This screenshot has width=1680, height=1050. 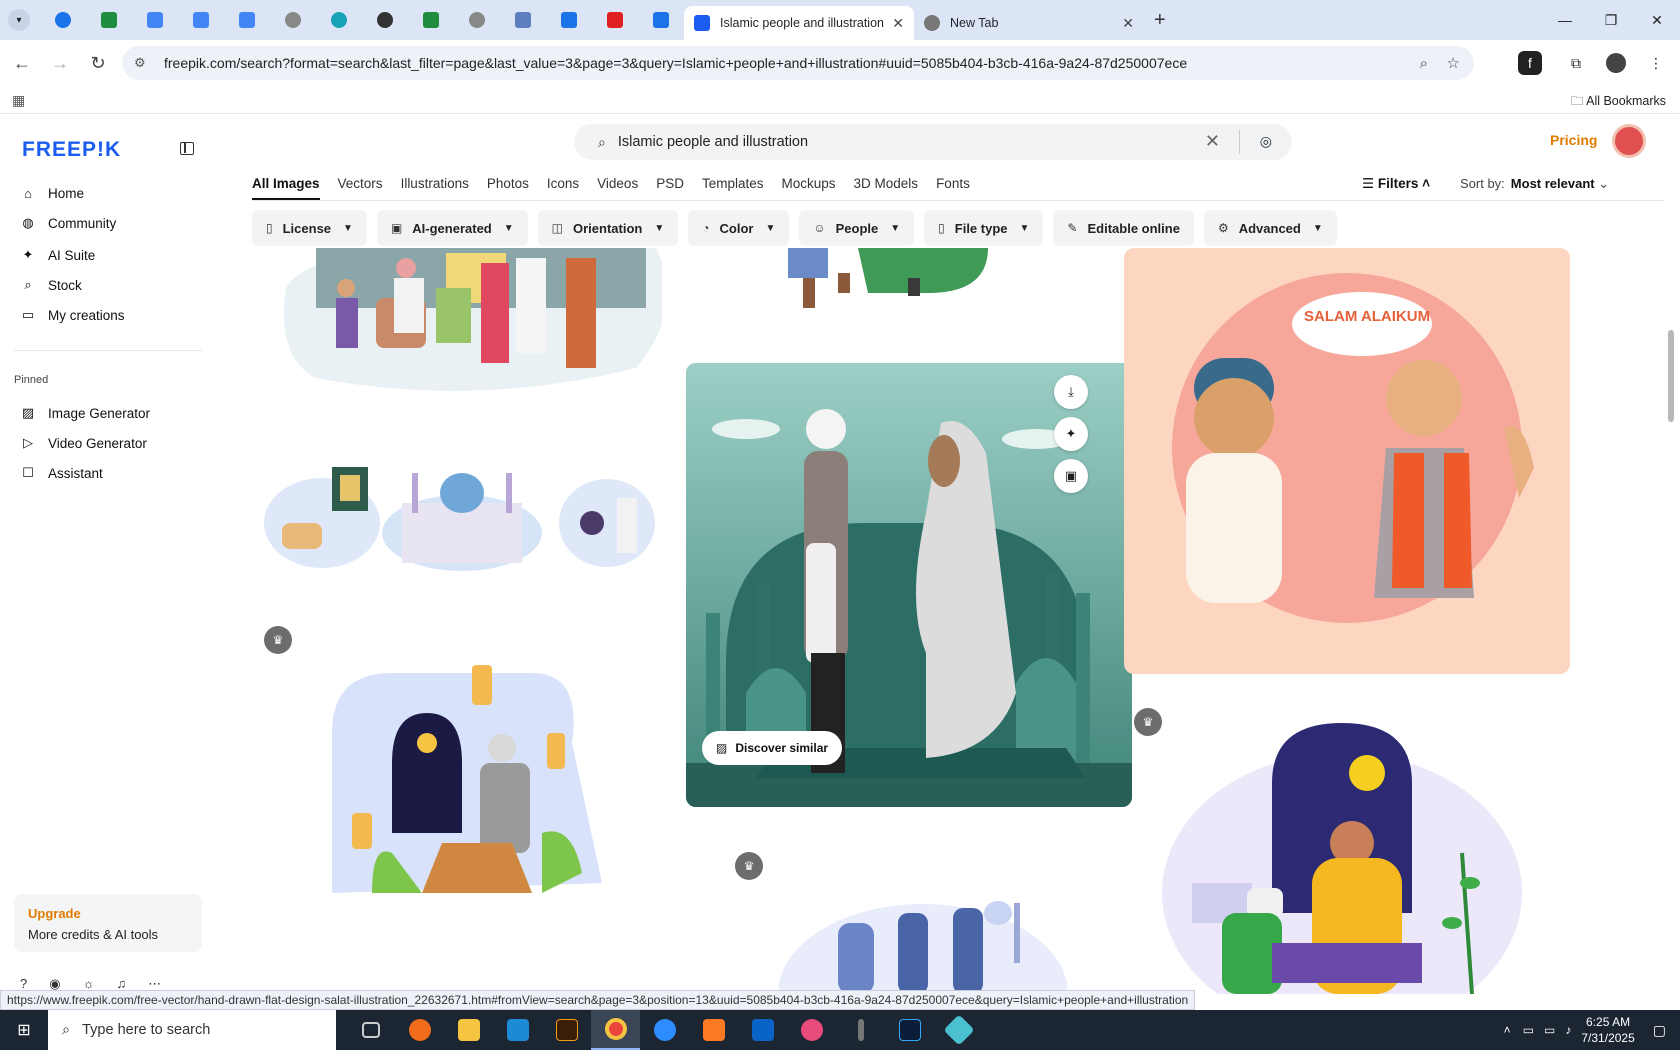 What do you see at coordinates (1270, 228) in the screenshot?
I see `chip-advanced: ⚙ Advanced ▼` at bounding box center [1270, 228].